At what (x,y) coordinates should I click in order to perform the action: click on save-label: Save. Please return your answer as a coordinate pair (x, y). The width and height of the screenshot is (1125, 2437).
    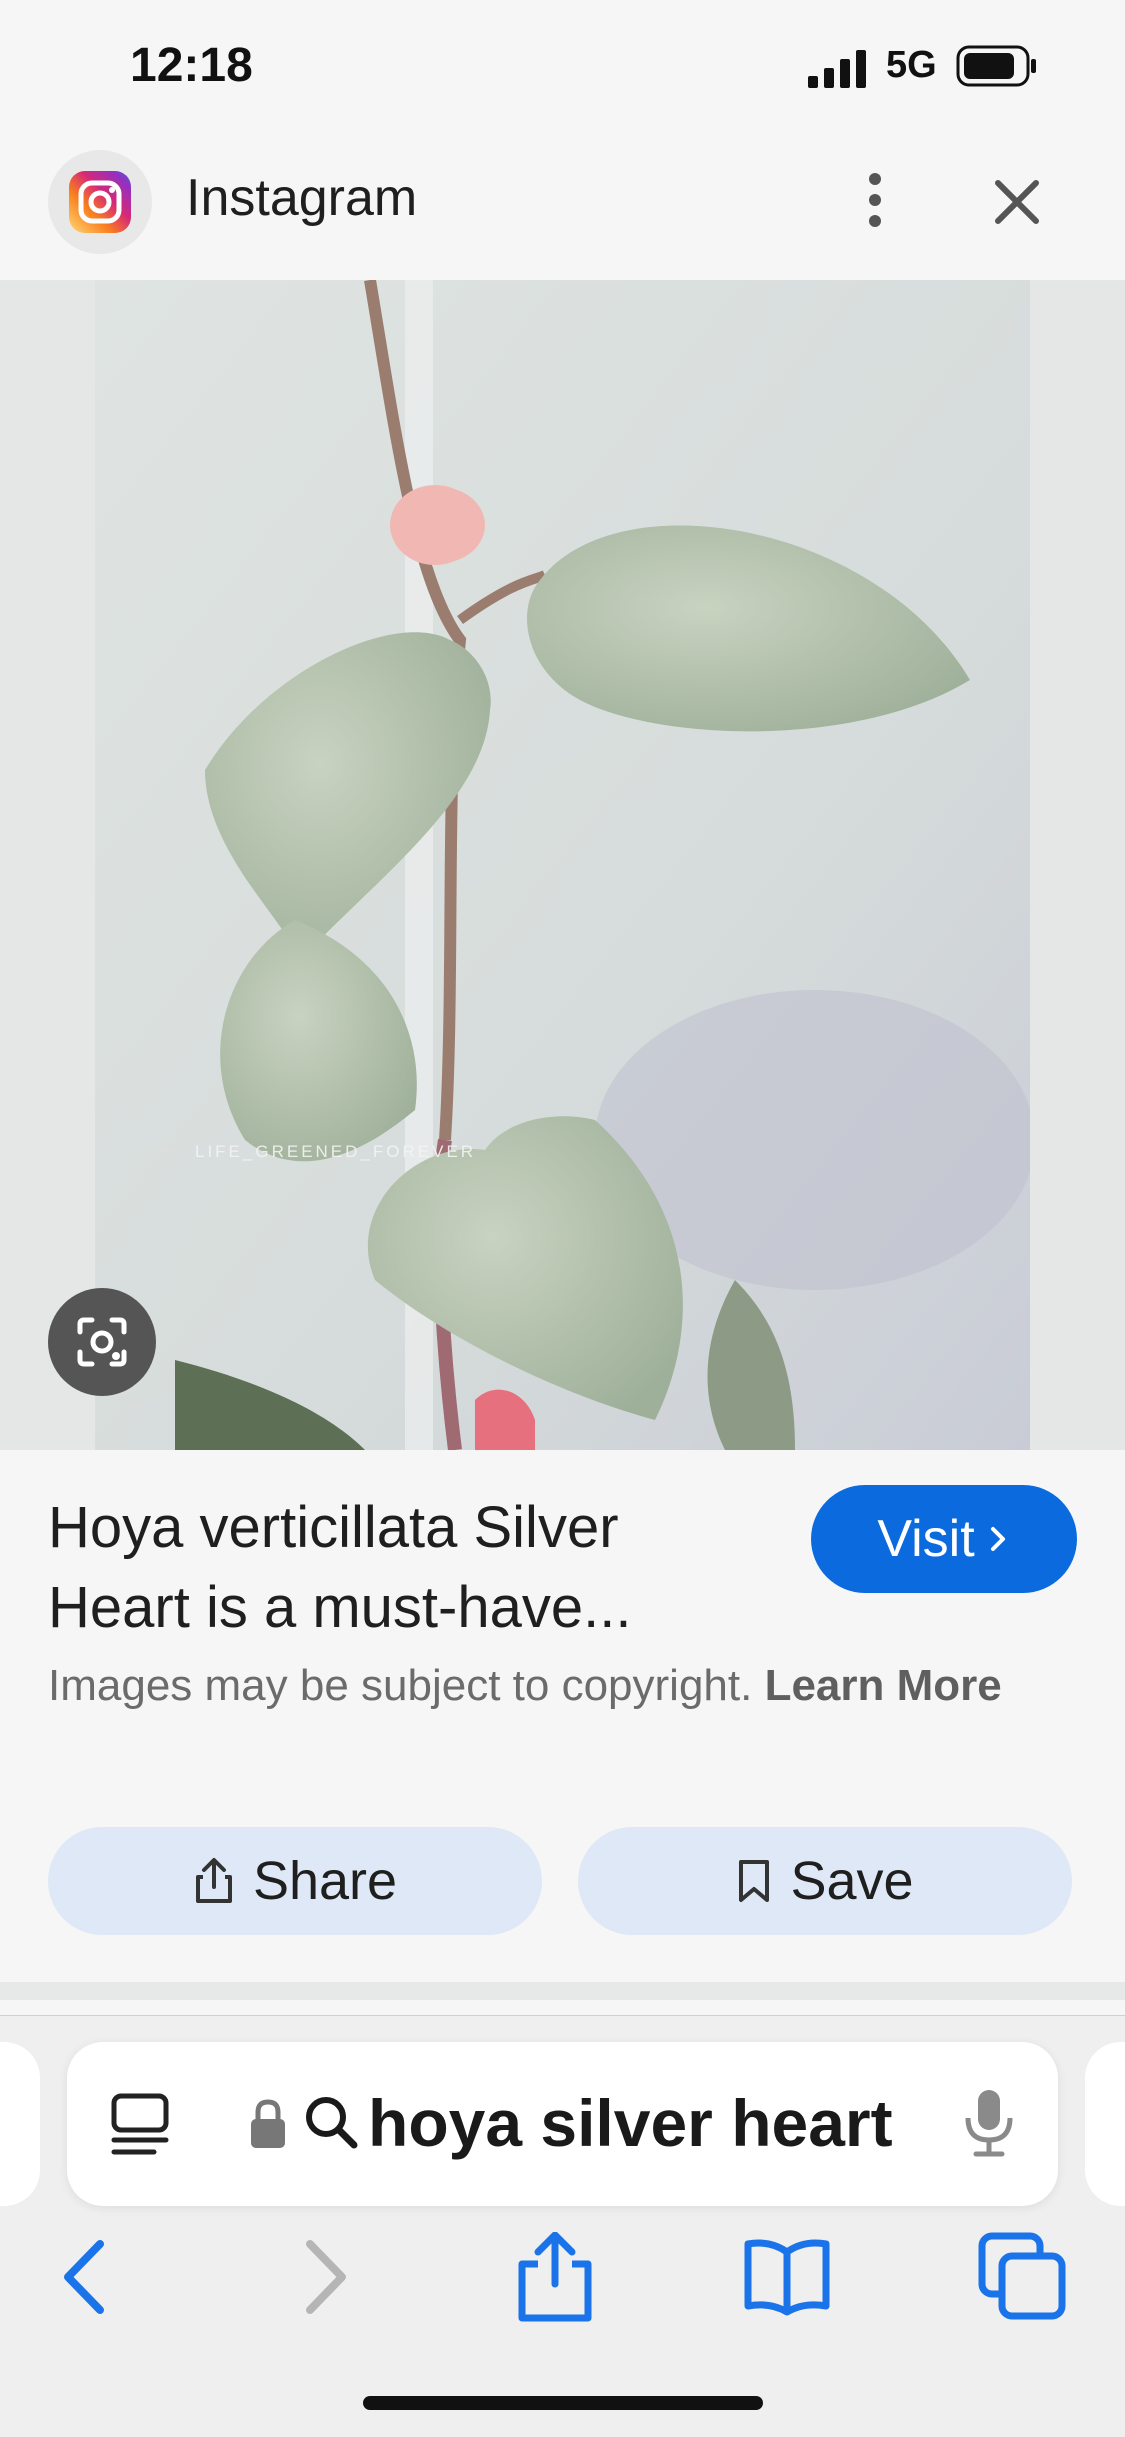
    Looking at the image, I should click on (852, 1881).